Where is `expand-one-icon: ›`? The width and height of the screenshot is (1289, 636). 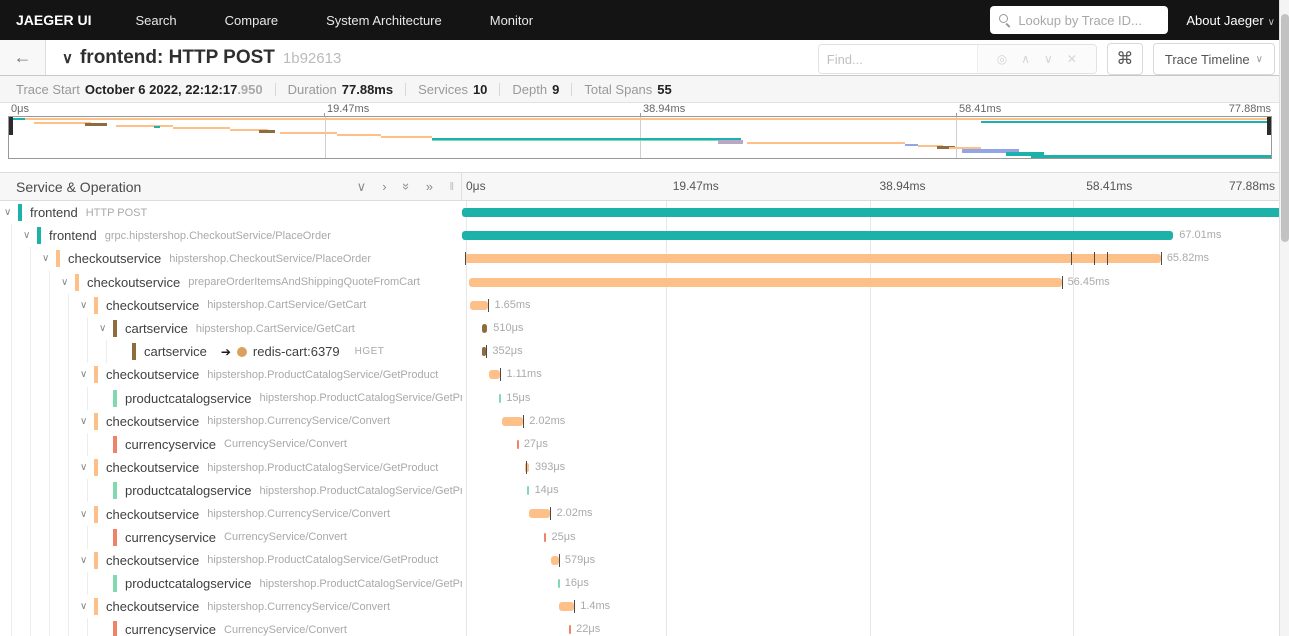 expand-one-icon: › is located at coordinates (384, 186).